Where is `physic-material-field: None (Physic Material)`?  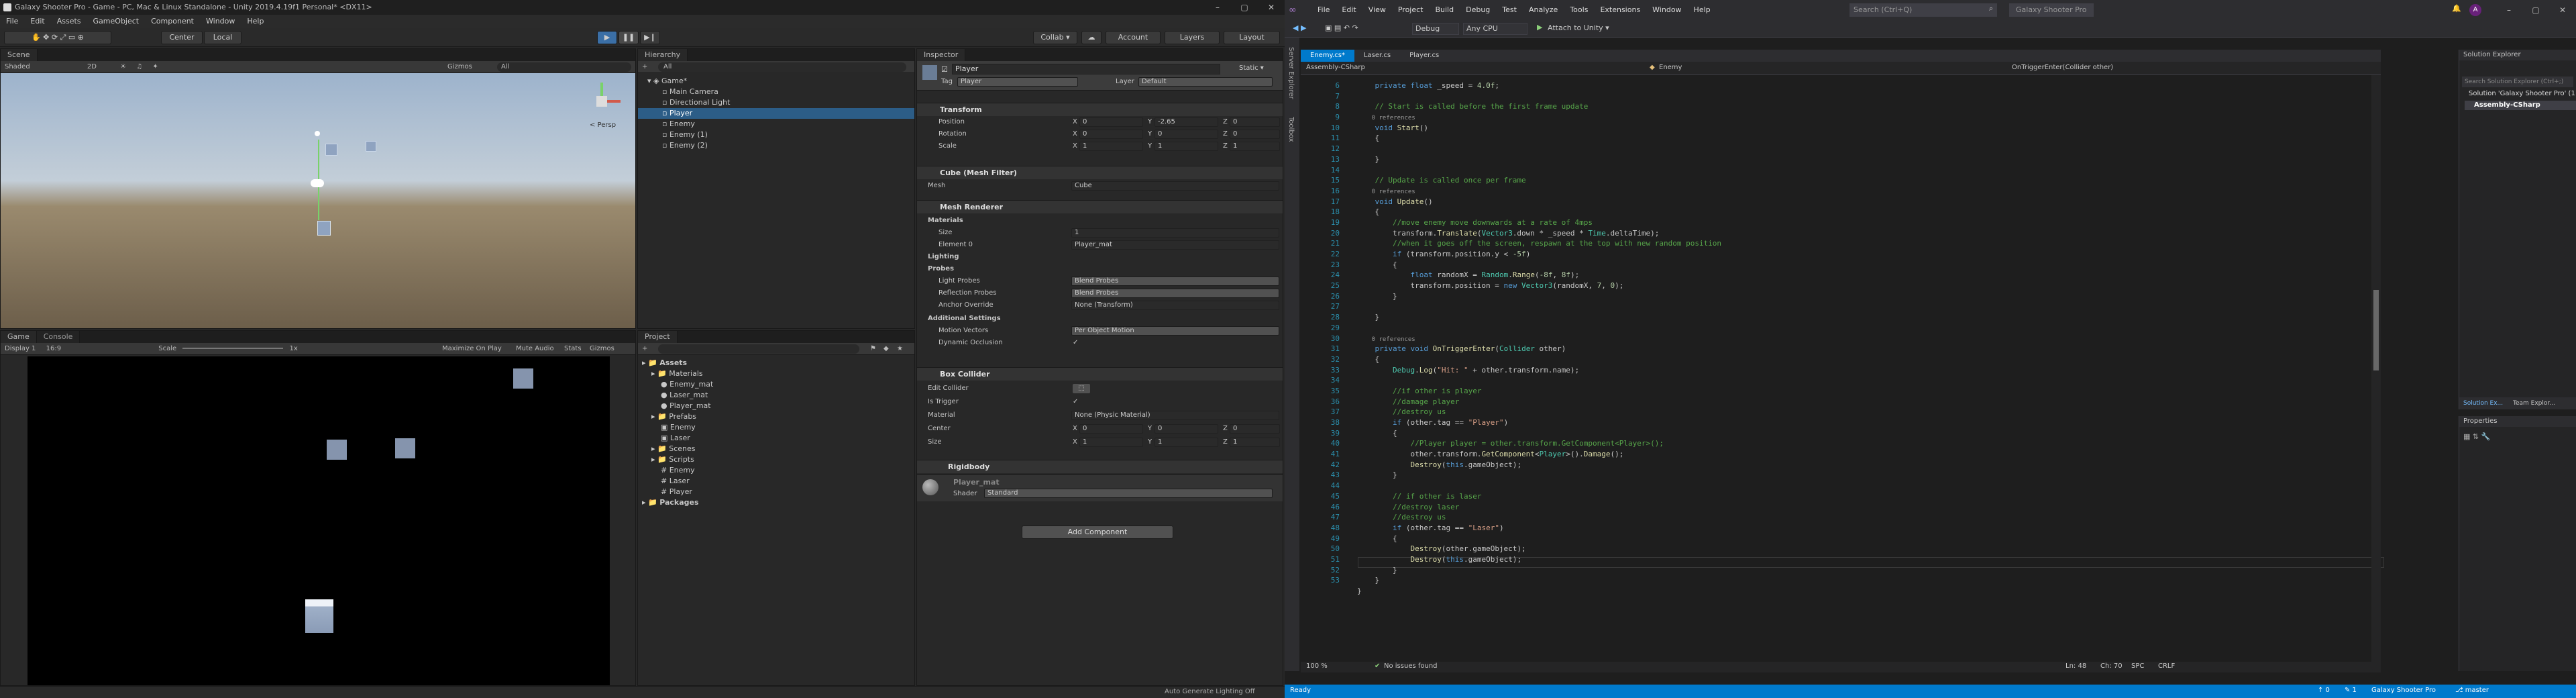
physic-material-field: None (Physic Material) is located at coordinates (1175, 415).